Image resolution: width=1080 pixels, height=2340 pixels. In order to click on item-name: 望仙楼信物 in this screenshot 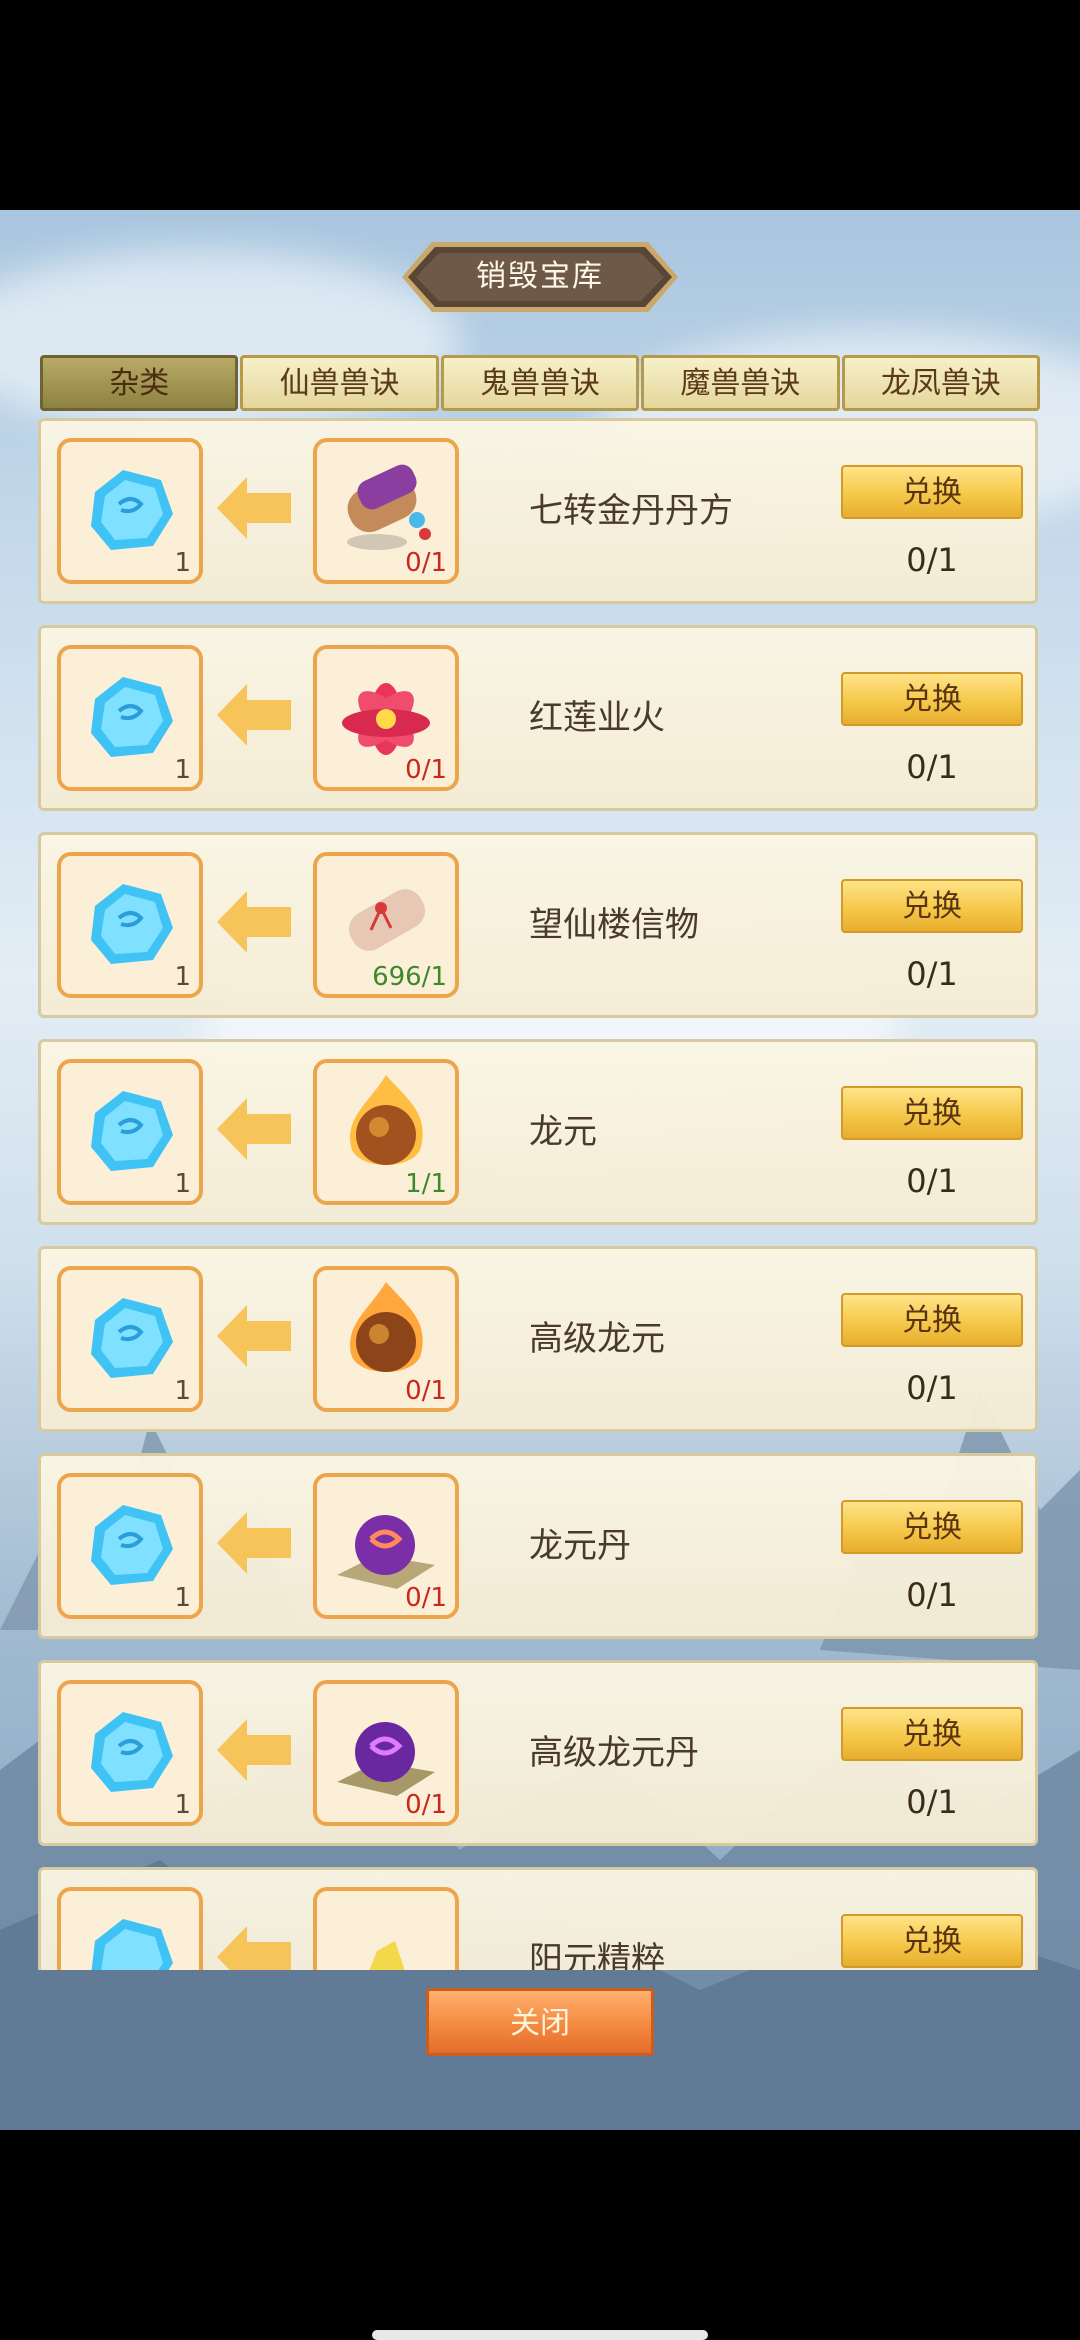, I will do `click(614, 925)`.